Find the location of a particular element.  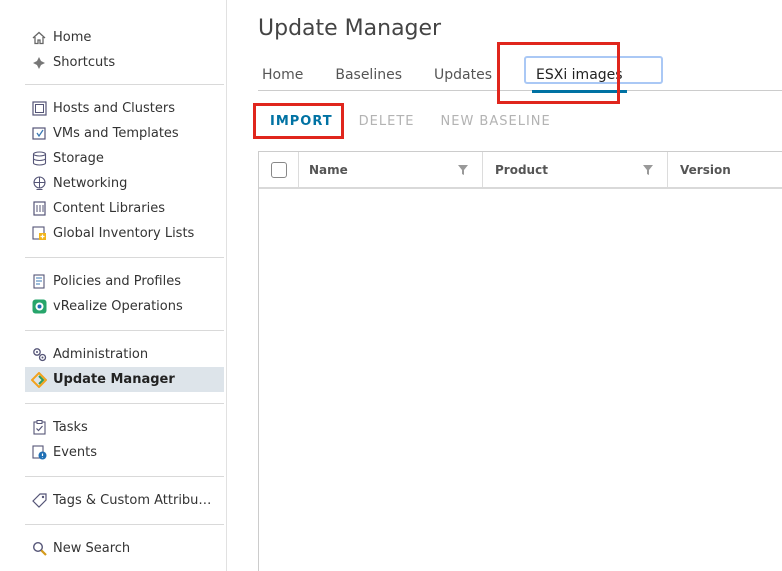

nav-group-general: Home Shortcuts is located at coordinates (124, 55).